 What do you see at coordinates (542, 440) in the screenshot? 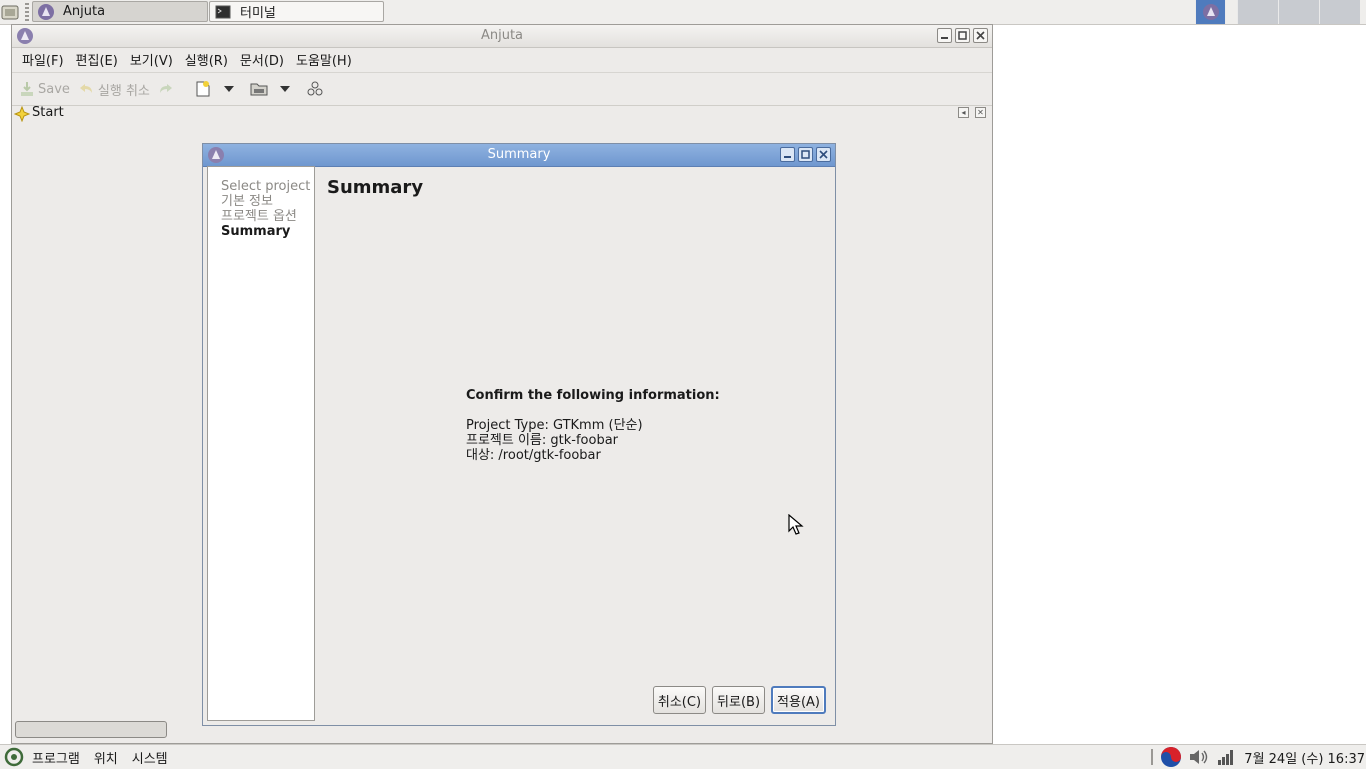
I see `info-project-name: 프로젝트 이름: gtk-foobar` at bounding box center [542, 440].